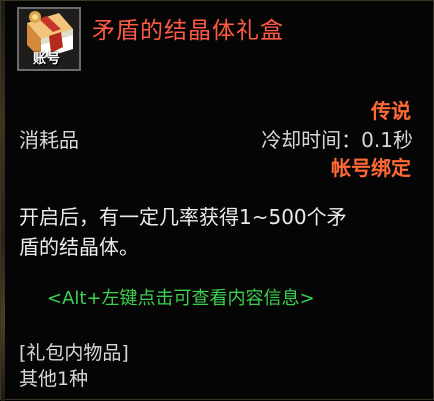  What do you see at coordinates (337, 140) in the screenshot?
I see `cooldown-text: 冷却时间：0.1秒` at bounding box center [337, 140].